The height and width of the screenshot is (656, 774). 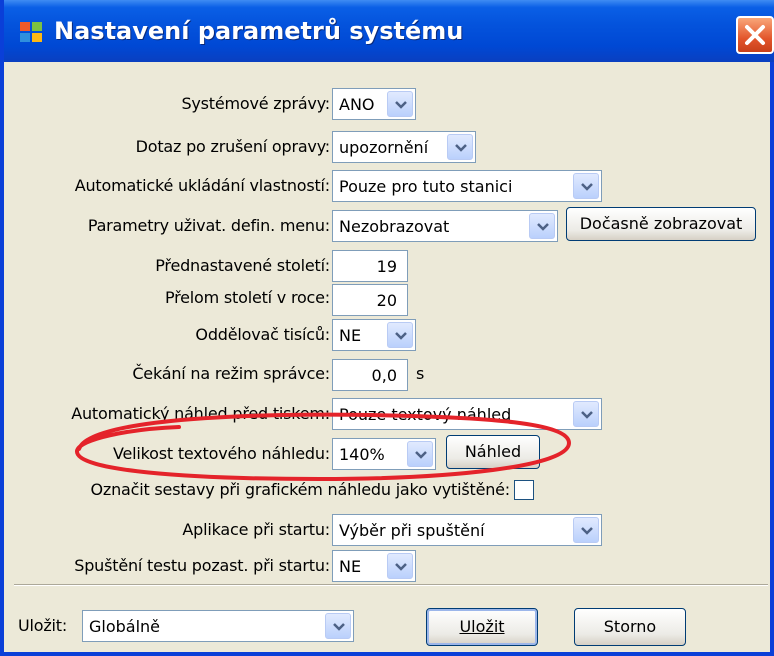 What do you see at coordinates (374, 335) in the screenshot?
I see `thousands-separator-select: NE` at bounding box center [374, 335].